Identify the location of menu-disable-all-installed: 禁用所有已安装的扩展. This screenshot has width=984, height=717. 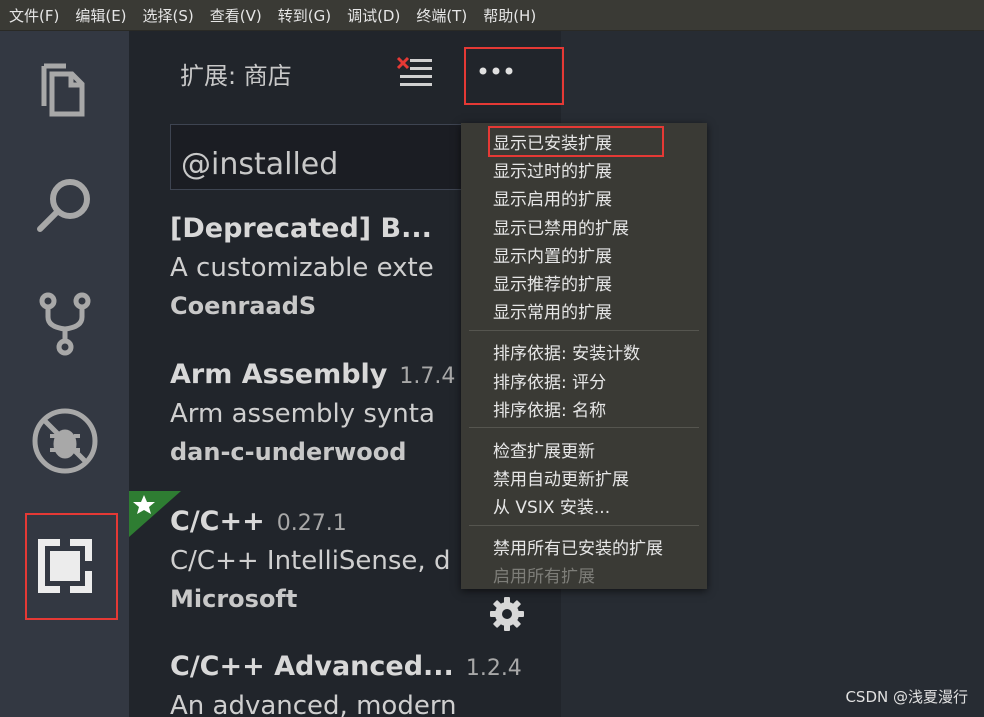
(578, 546).